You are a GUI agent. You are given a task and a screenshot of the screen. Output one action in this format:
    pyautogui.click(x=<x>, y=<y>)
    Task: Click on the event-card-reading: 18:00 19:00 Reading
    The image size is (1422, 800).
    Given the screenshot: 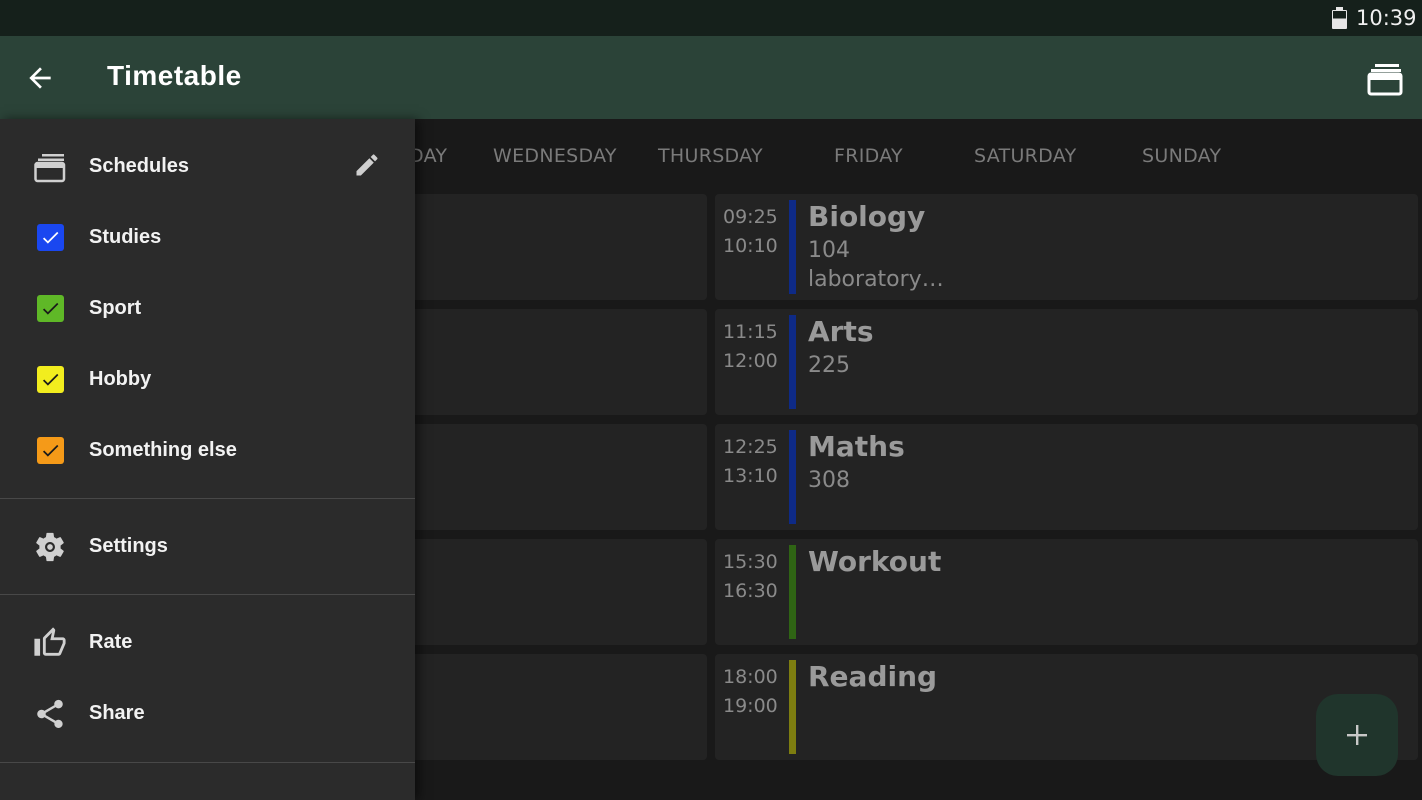 What is the action you would take?
    pyautogui.click(x=1066, y=707)
    